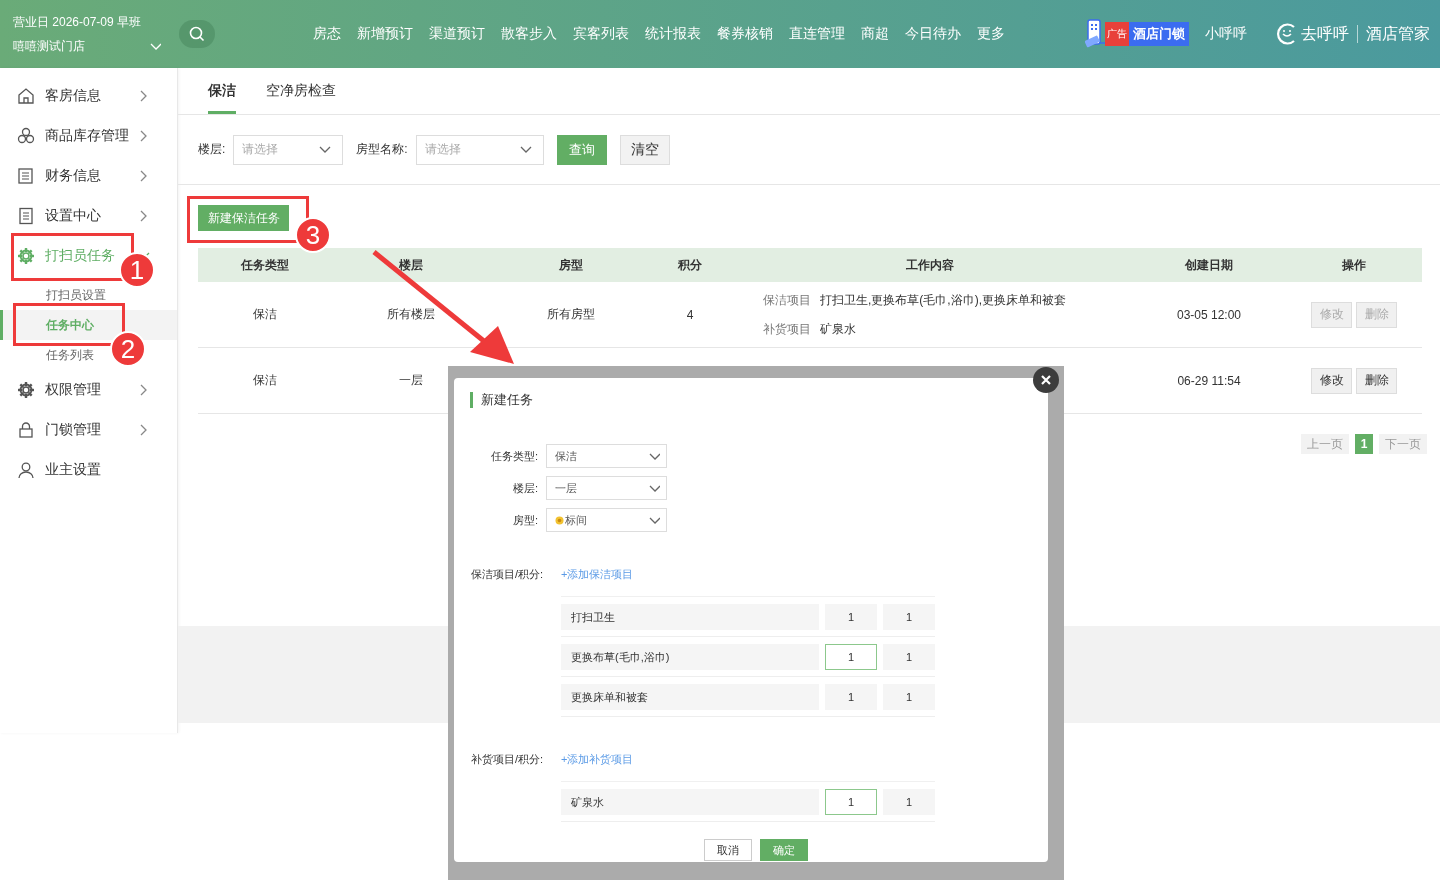 The image size is (1440, 894). I want to click on column-header: 房型, so click(571, 265).